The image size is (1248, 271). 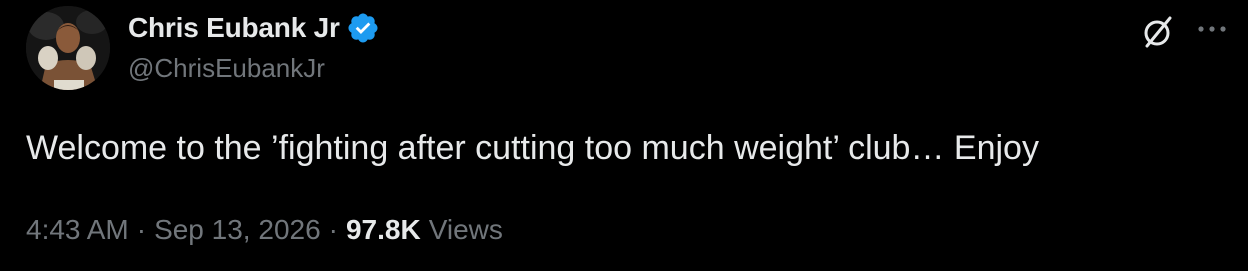 What do you see at coordinates (1212, 29) in the screenshot?
I see `more-ellipsis-icon` at bounding box center [1212, 29].